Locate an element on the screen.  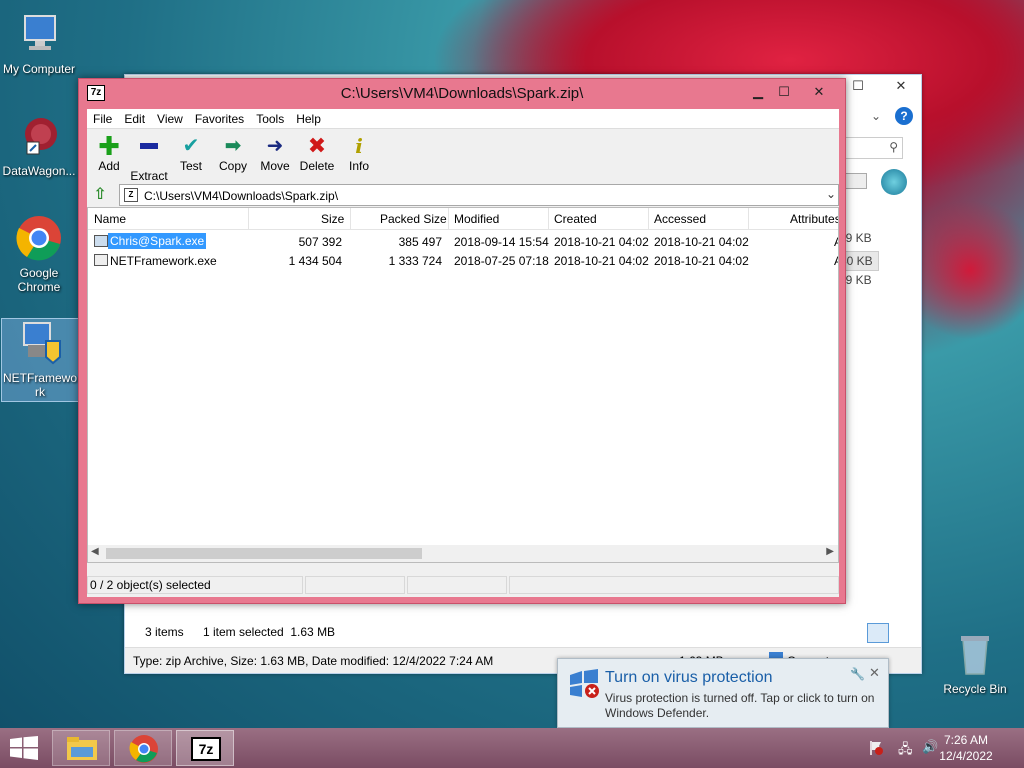
desktop-icon-google-chrome: Google Chrome is located at coordinates (39, 254).